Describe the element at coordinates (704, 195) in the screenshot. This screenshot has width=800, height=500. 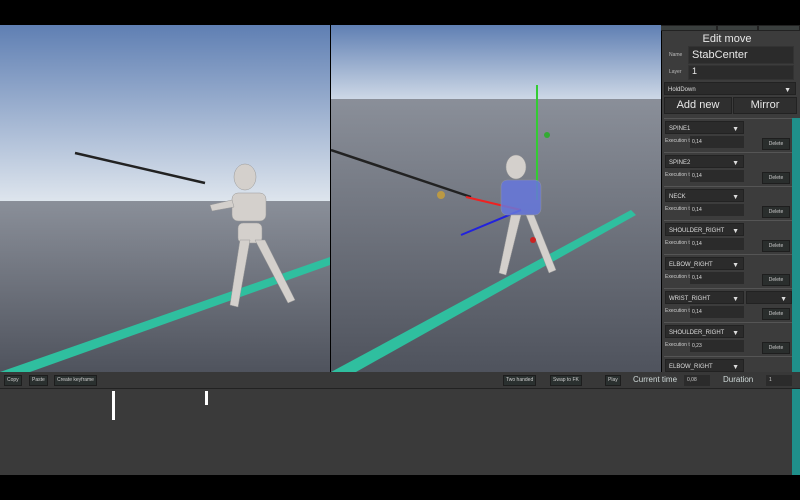
I see `bone-dropdown: NECK ▼` at that location.